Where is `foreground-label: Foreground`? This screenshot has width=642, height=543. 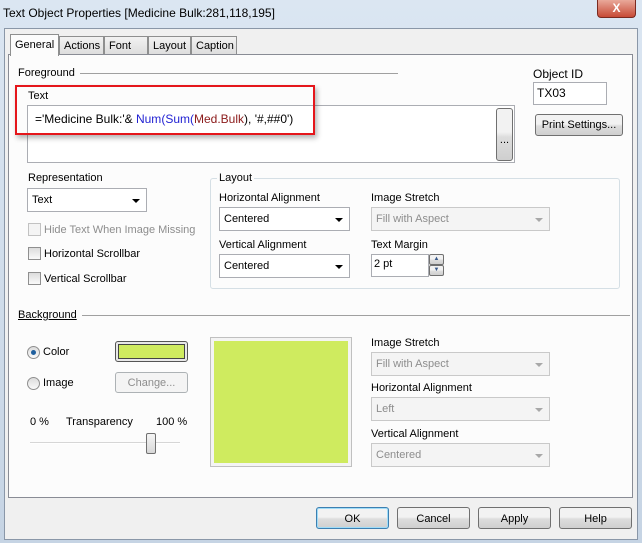 foreground-label: Foreground is located at coordinates (46, 73).